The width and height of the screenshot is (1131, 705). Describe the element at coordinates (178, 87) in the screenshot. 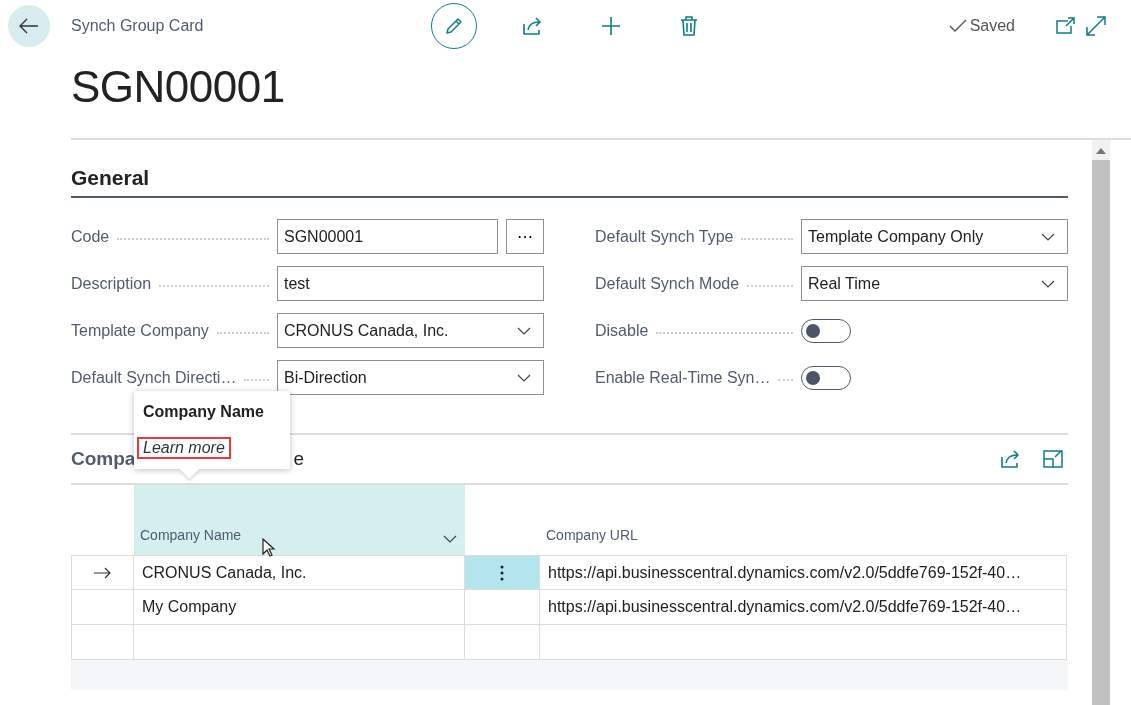

I see `record-title: SGN00001` at that location.